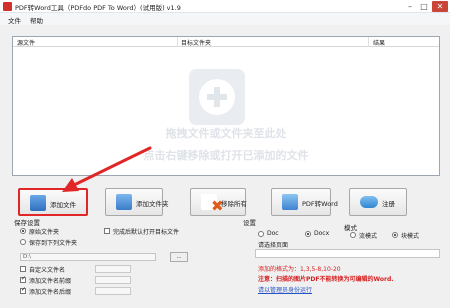 Image resolution: width=450 pixels, height=308 pixels. I want to click on suffix-label: 添加文件名后缀, so click(50, 292).